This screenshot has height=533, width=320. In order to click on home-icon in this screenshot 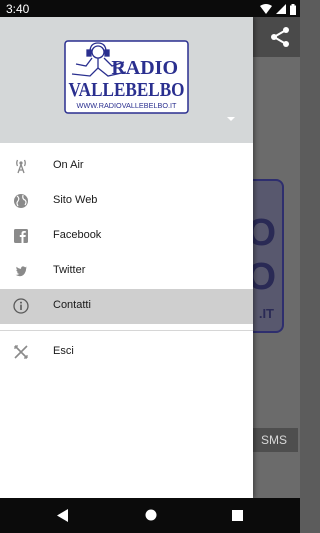, I will do `click(151, 515)`.